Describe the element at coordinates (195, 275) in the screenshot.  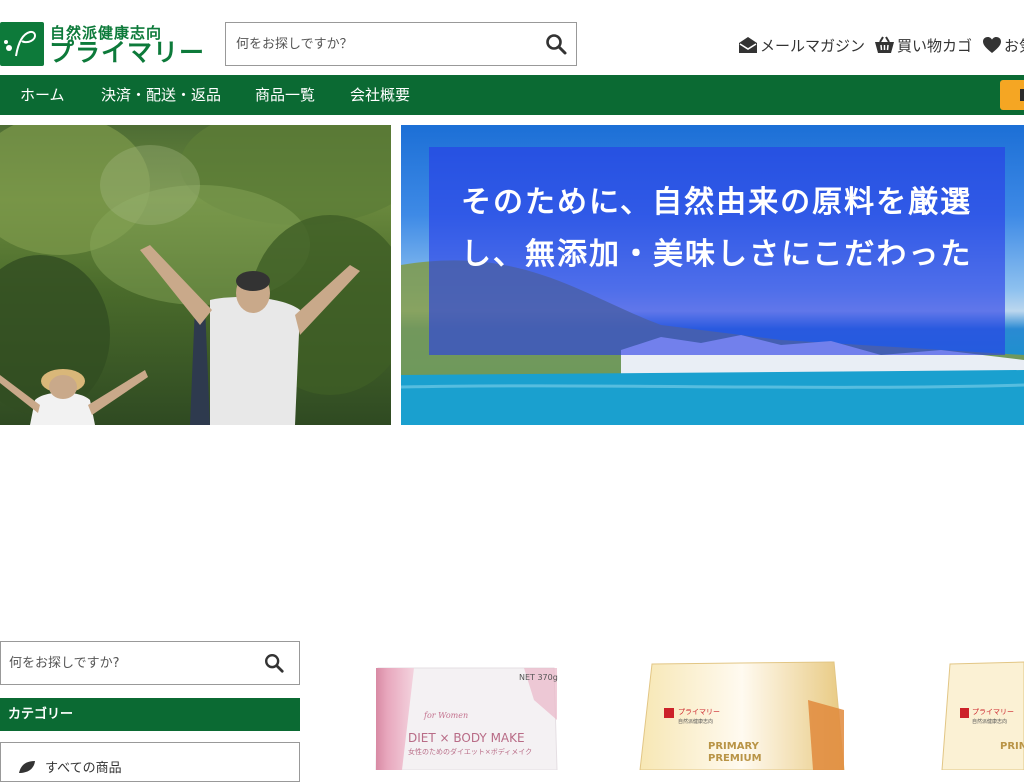
I see `hero-image-forest` at that location.